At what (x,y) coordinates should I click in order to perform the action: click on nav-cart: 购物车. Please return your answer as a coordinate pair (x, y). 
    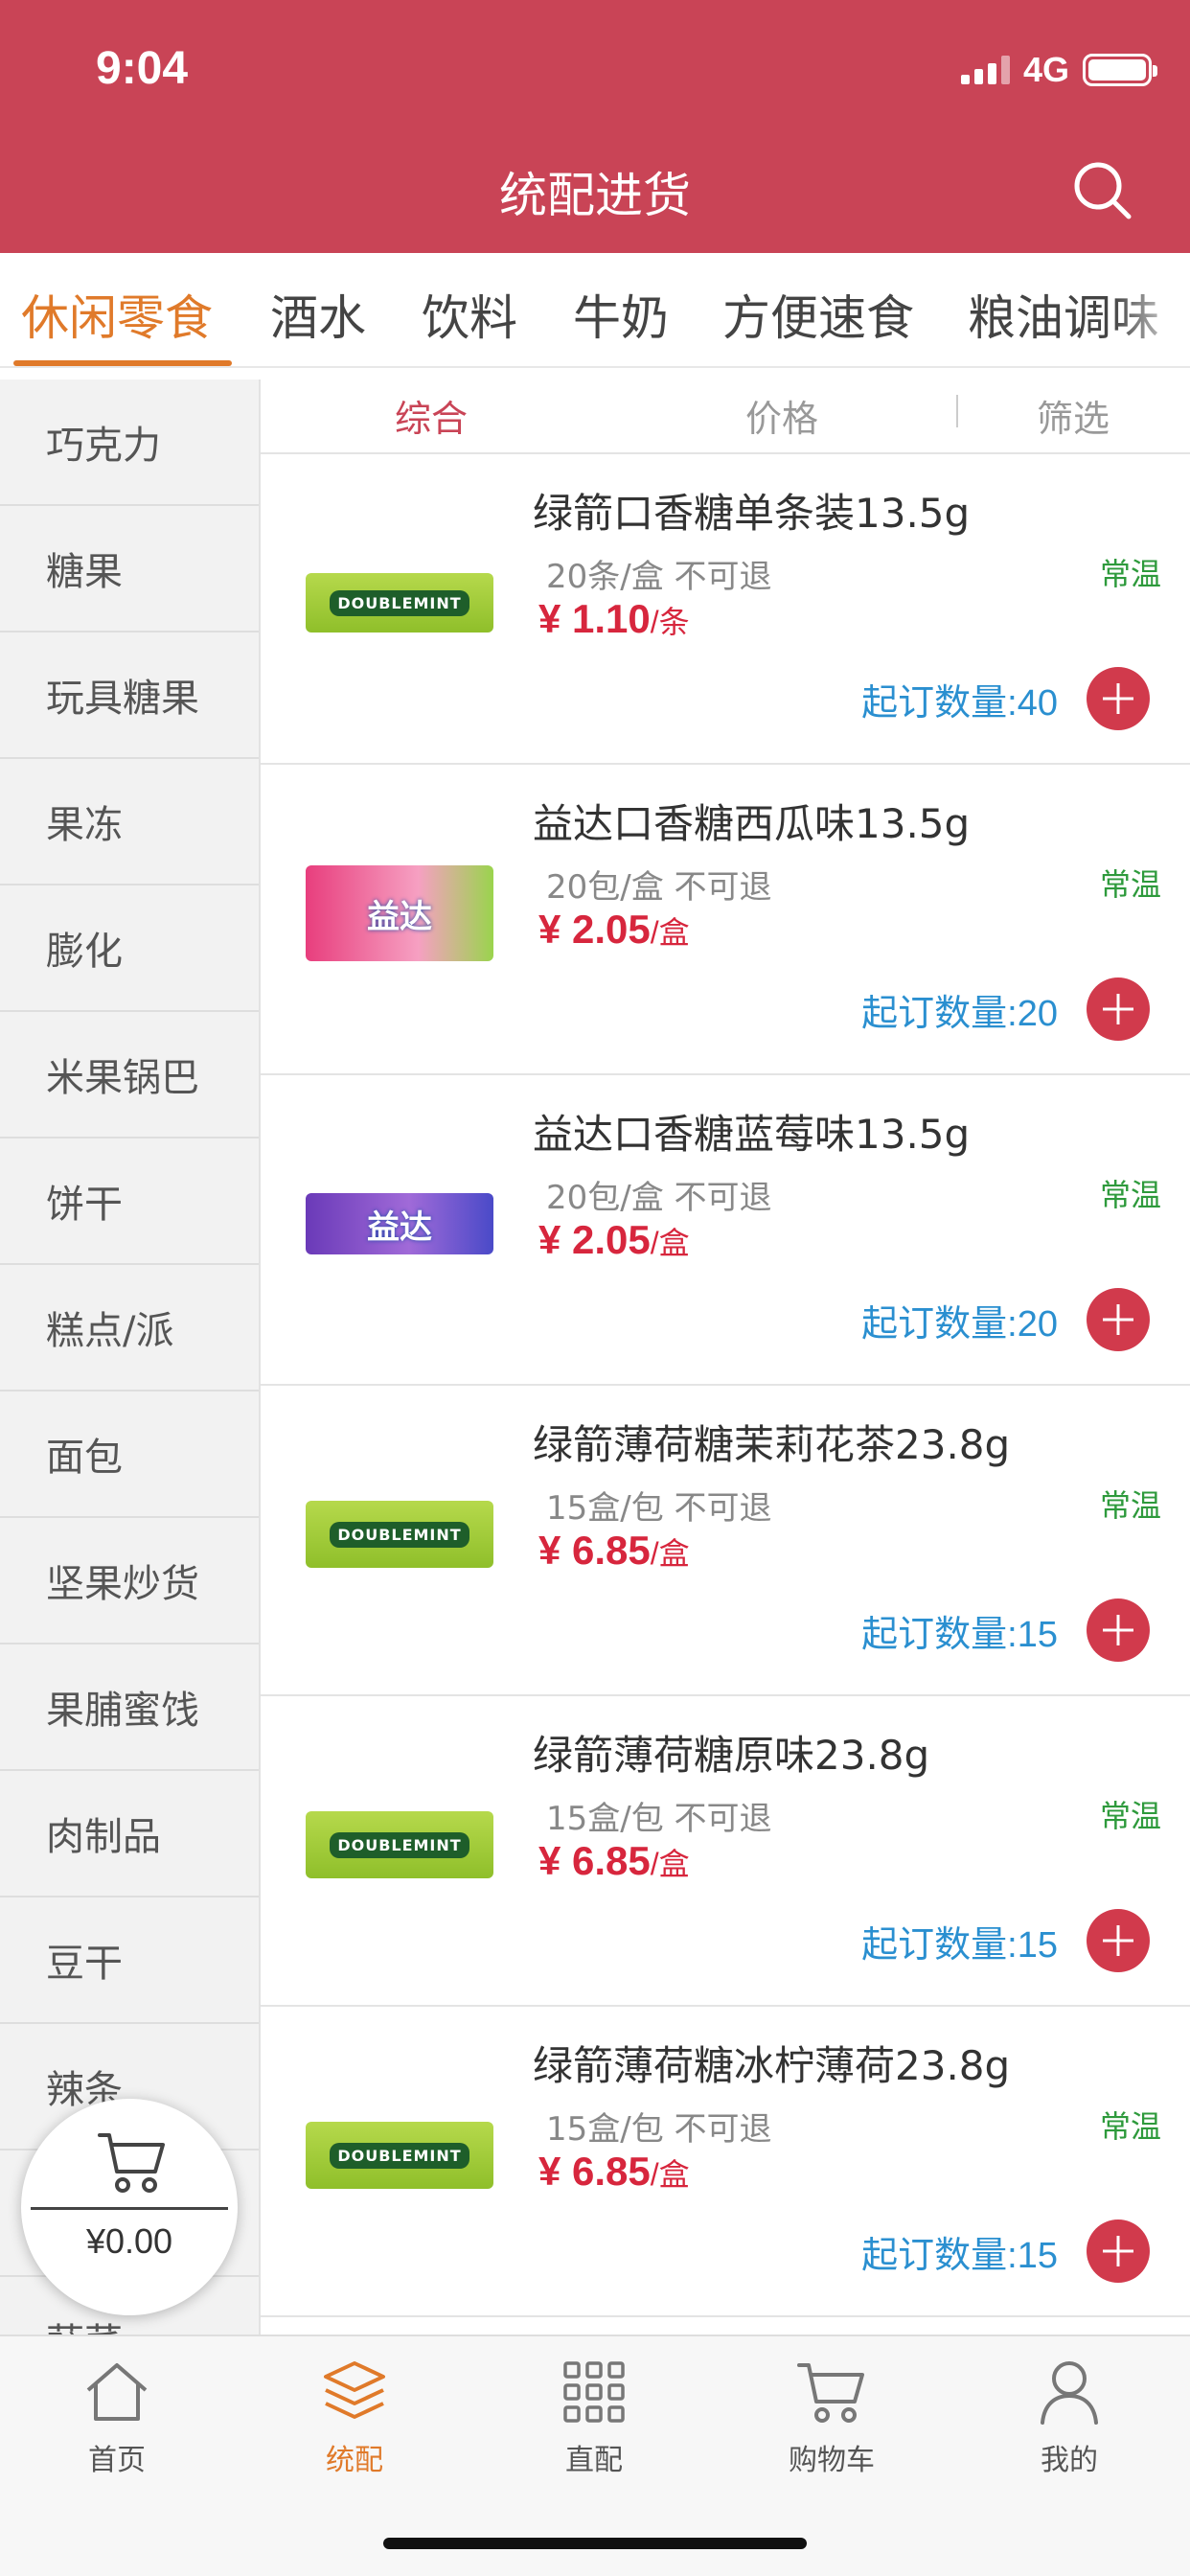
    Looking at the image, I should click on (832, 2417).